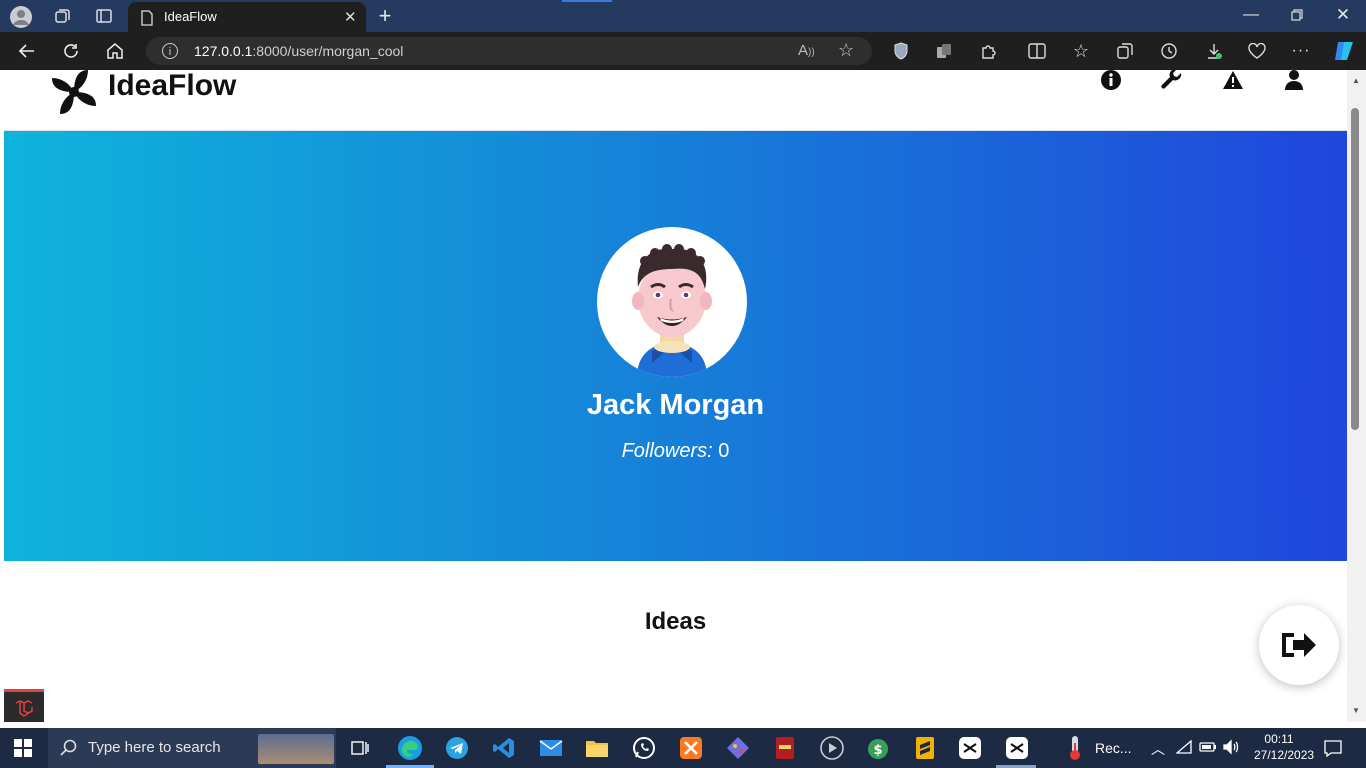 The image size is (1366, 768). What do you see at coordinates (587, 1) in the screenshot?
I see `window-indicator` at bounding box center [587, 1].